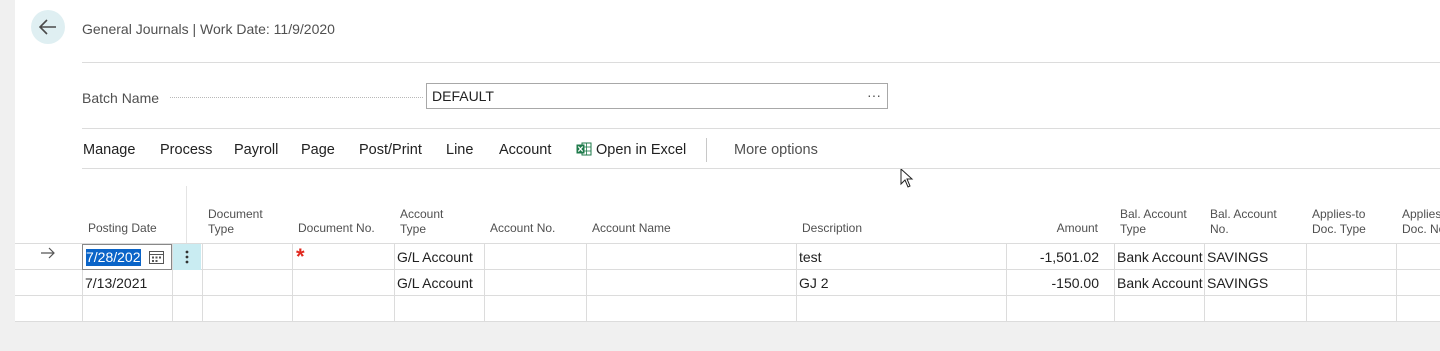 The width and height of the screenshot is (1440, 351). Describe the element at coordinates (235, 214) in the screenshot. I see `col-header-line: Document` at that location.